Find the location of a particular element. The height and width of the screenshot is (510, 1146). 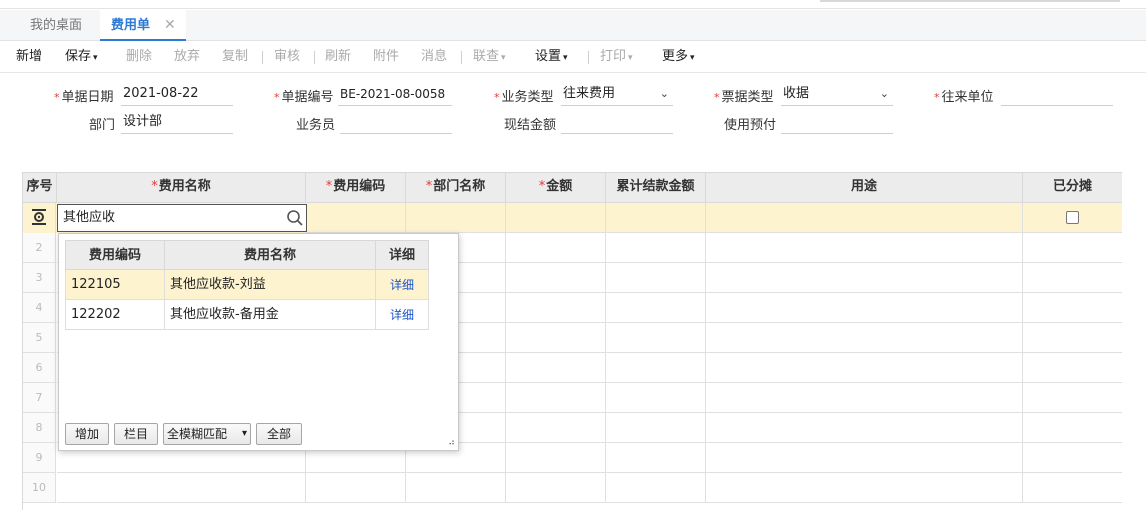

col-header-purpose: 用途 is located at coordinates (864, 188).